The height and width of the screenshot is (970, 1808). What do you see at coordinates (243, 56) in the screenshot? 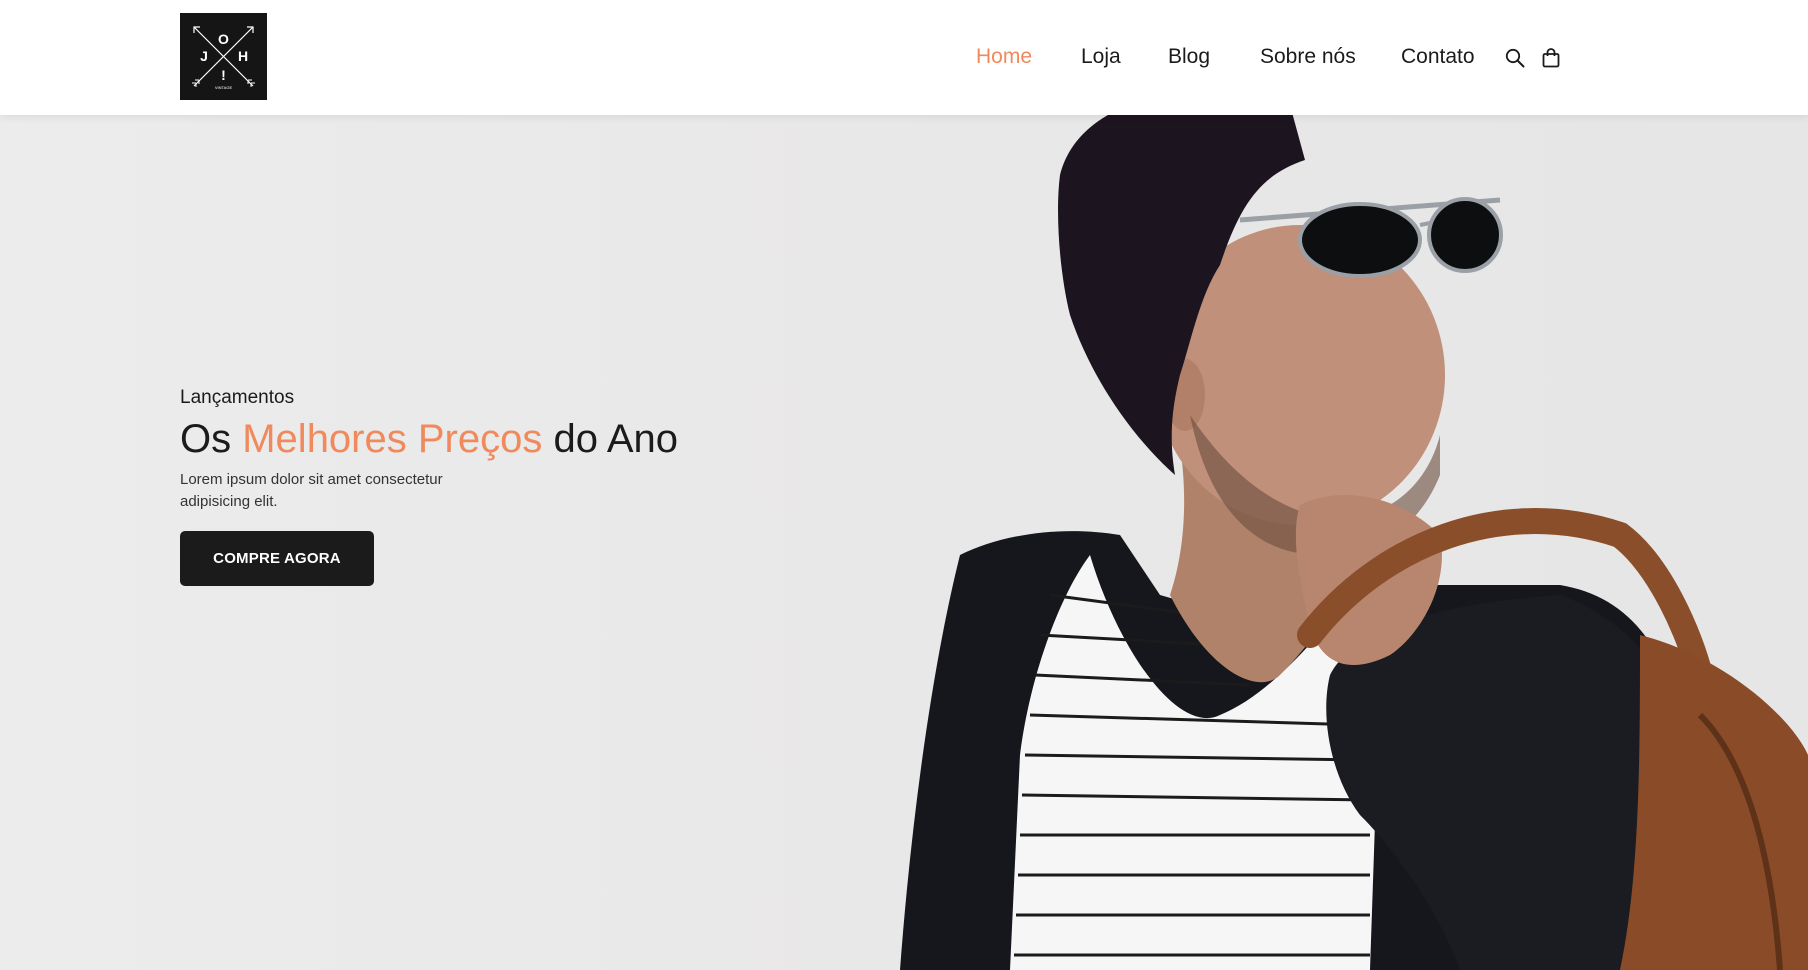
I see `logo-letter: H` at bounding box center [243, 56].